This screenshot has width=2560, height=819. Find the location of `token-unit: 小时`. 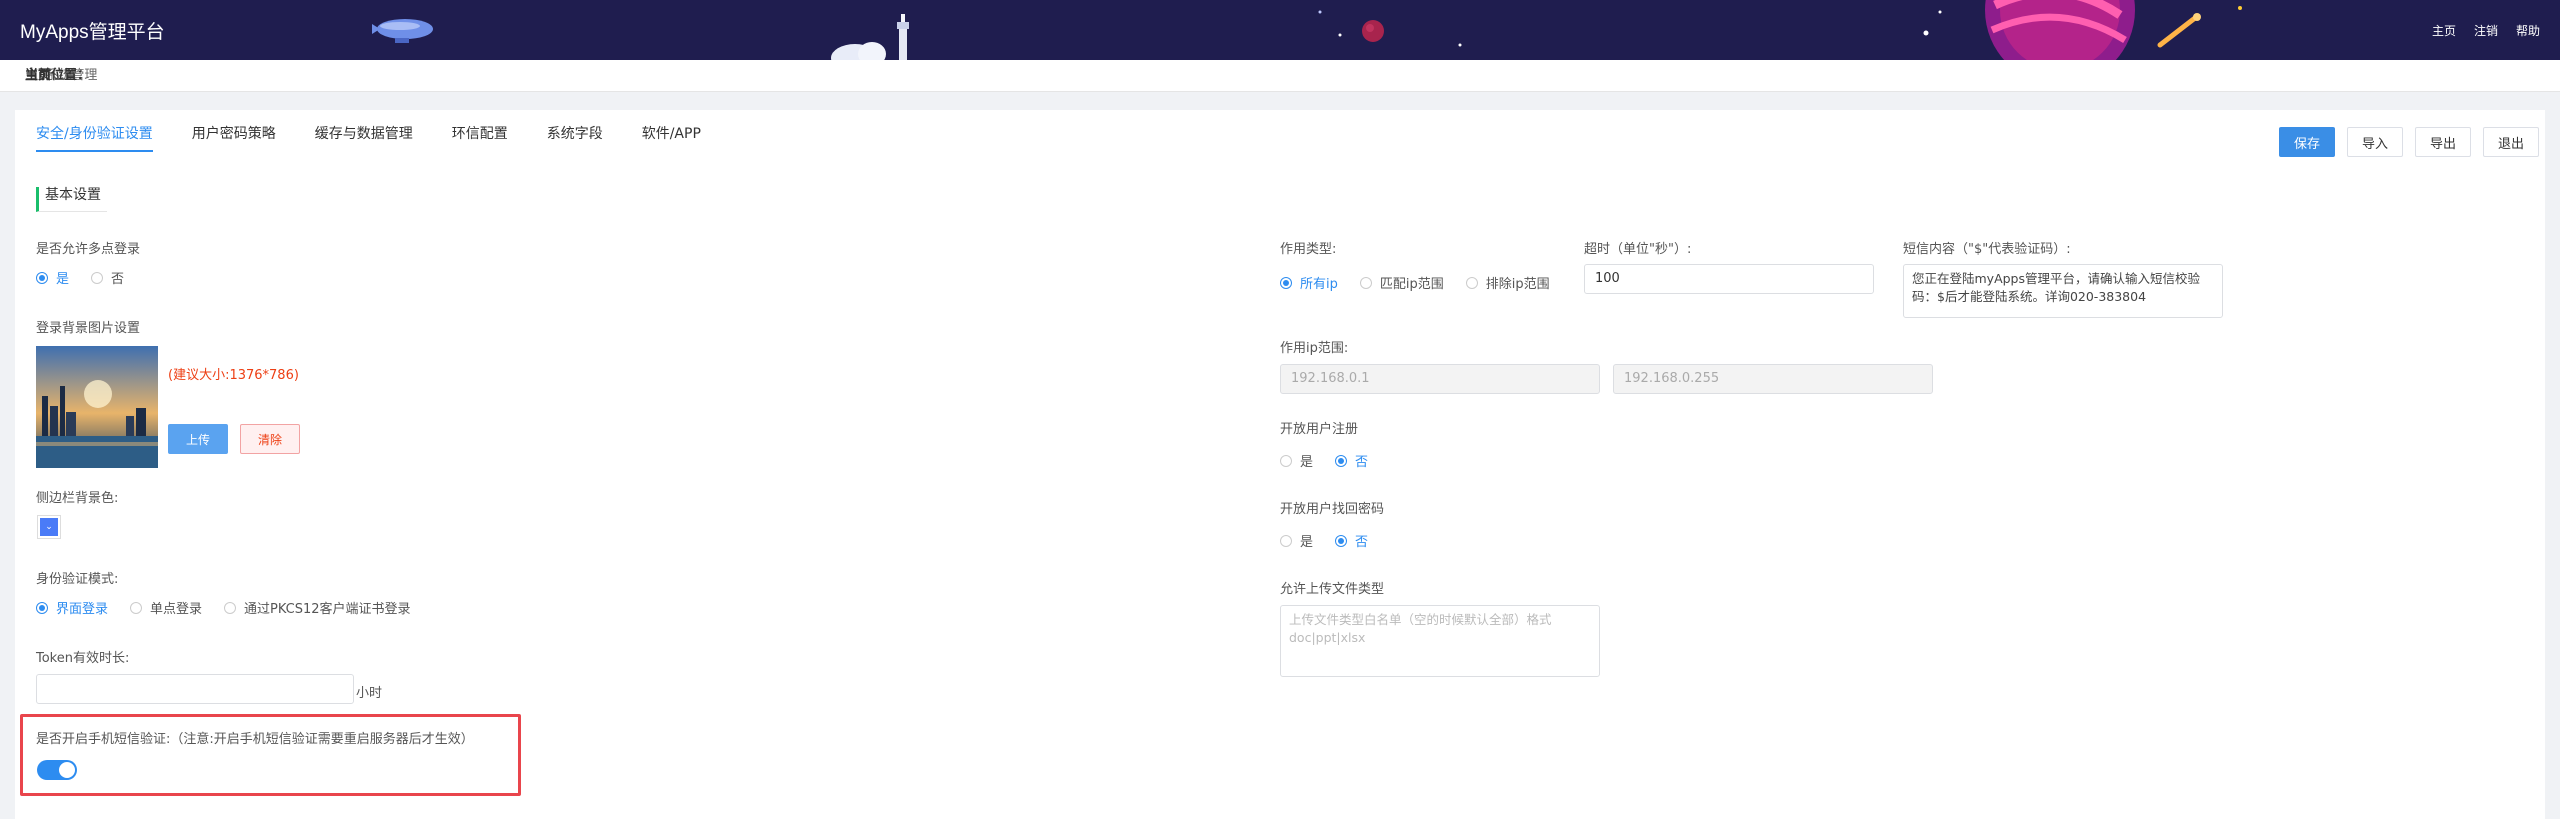

token-unit: 小时 is located at coordinates (369, 693).